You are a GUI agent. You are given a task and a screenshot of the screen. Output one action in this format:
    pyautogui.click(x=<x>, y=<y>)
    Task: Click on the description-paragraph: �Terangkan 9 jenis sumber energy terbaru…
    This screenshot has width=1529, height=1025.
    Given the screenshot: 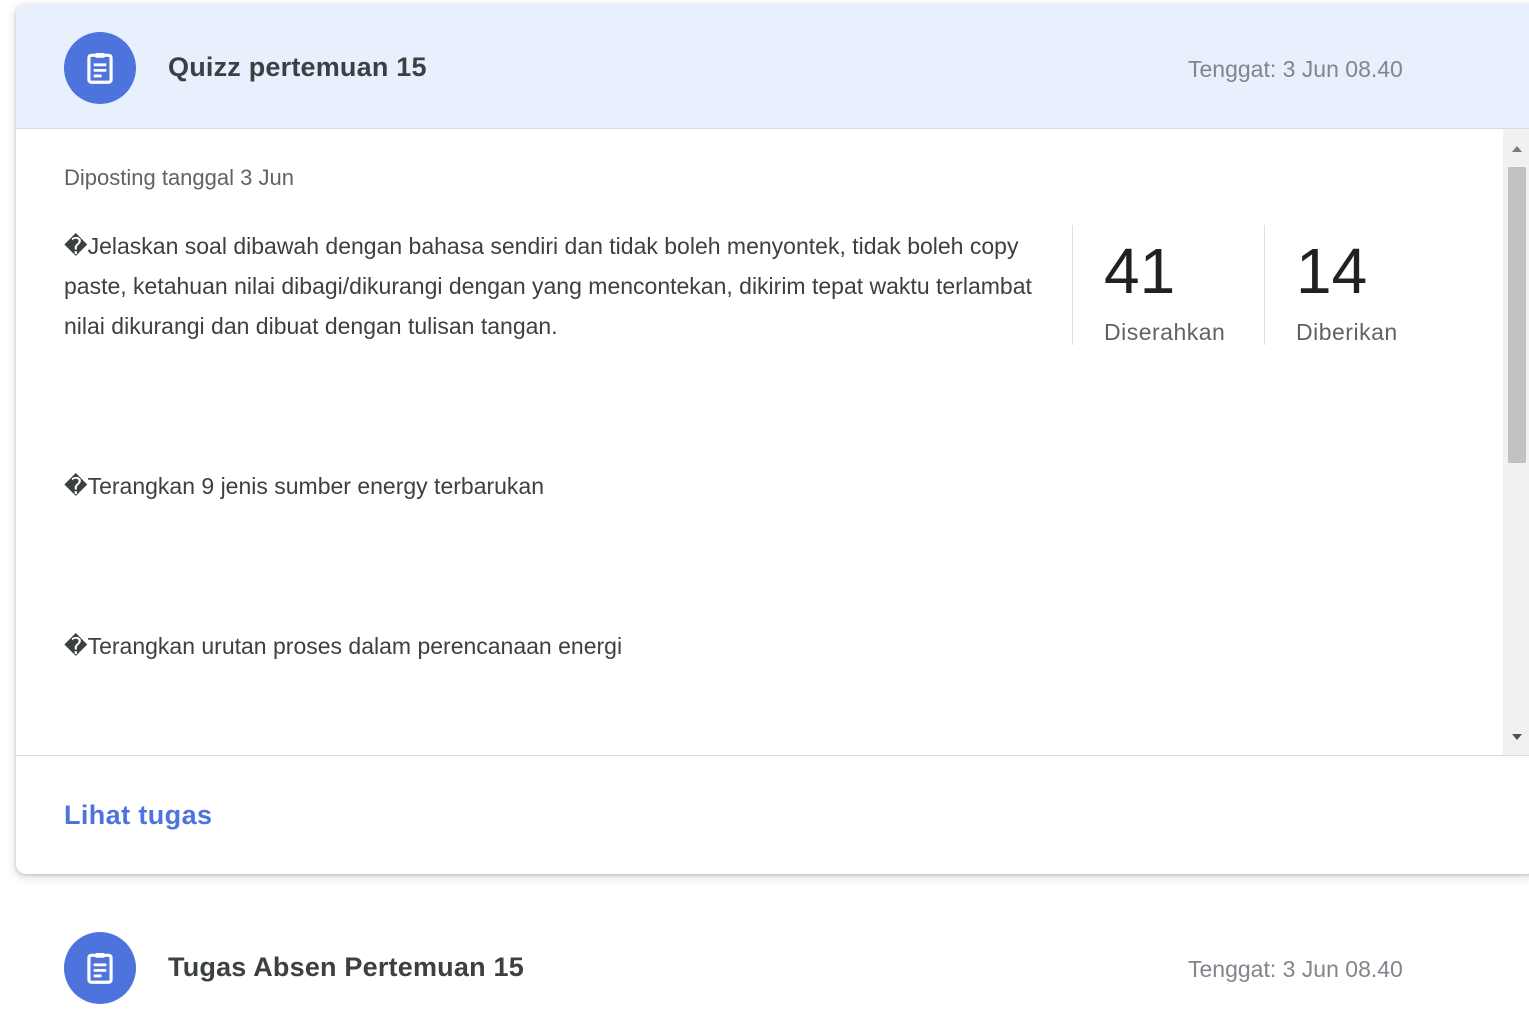 What is the action you would take?
    pyautogui.click(x=304, y=486)
    